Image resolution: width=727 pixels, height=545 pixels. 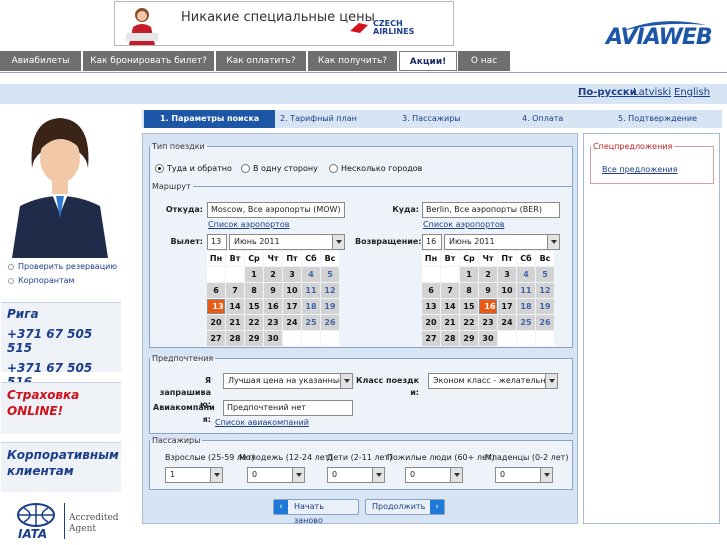 I want to click on corporate-link: Корпорантам, so click(x=41, y=280).